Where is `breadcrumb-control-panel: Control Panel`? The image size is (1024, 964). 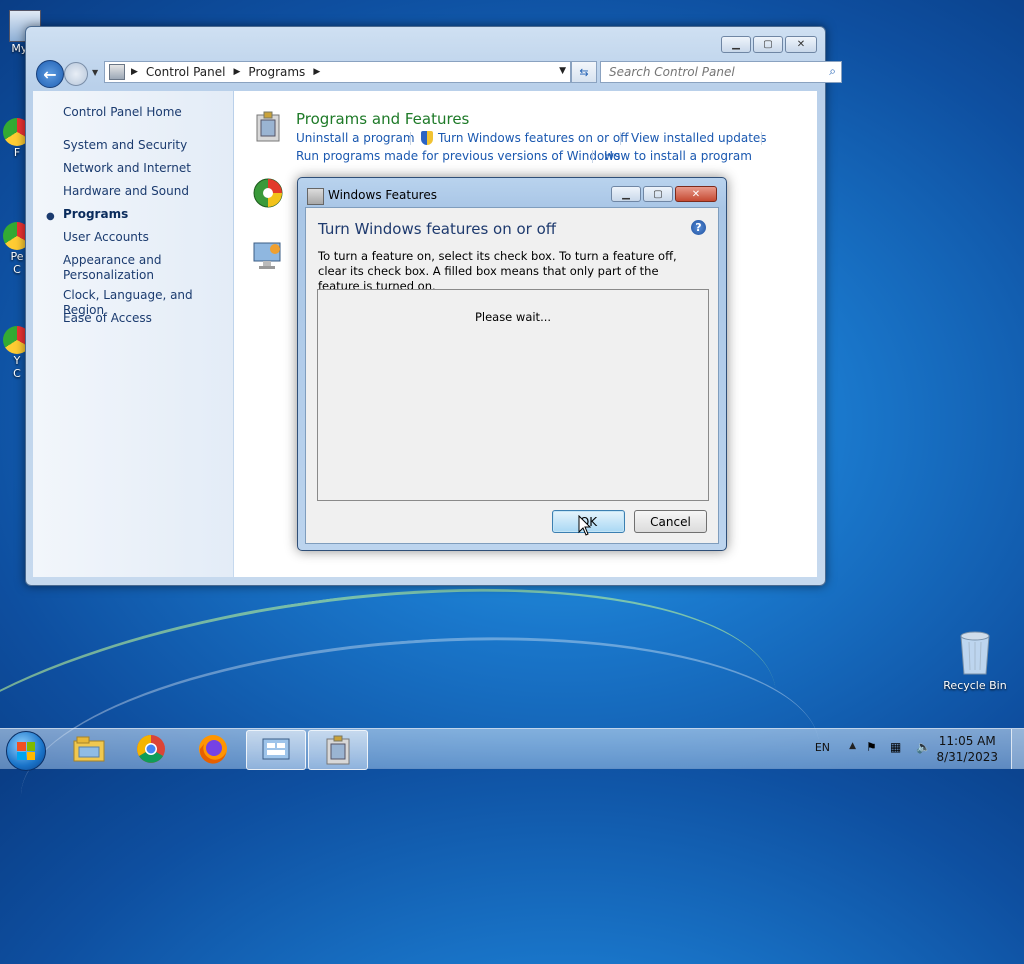
breadcrumb-control-panel: Control Panel is located at coordinates (186, 72).